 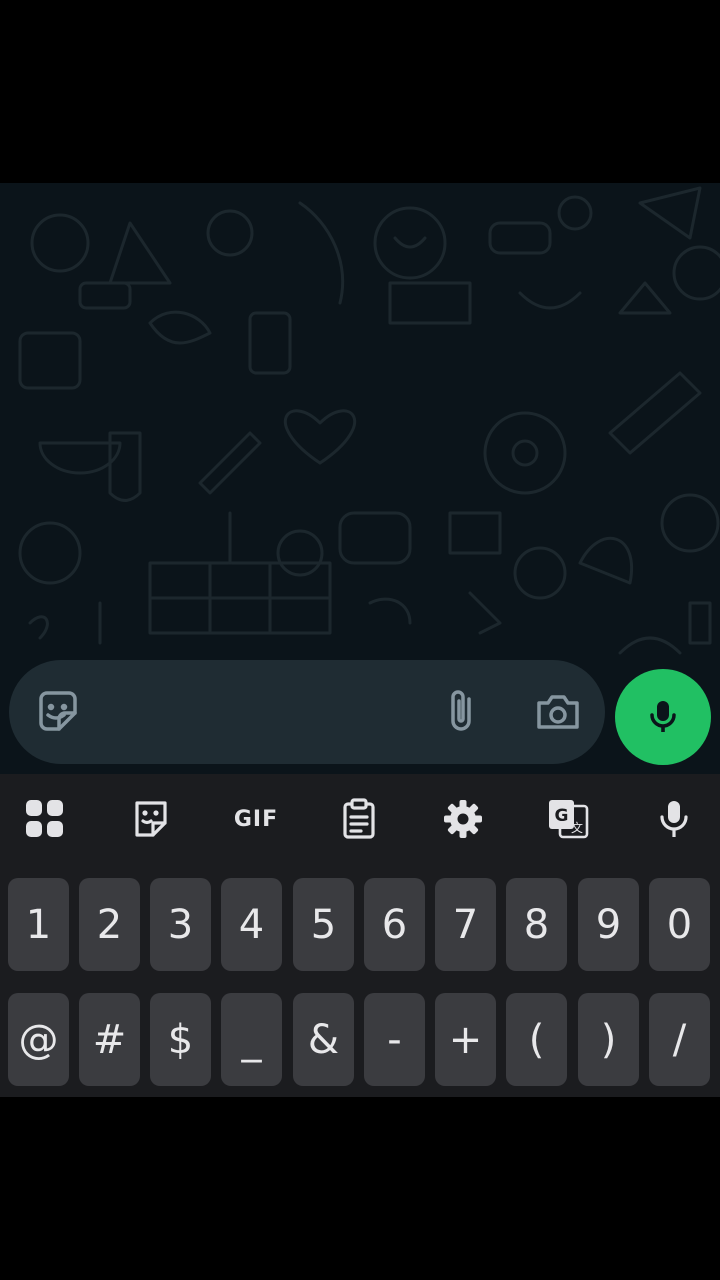 I want to click on key-9: 9, so click(x=608, y=924).